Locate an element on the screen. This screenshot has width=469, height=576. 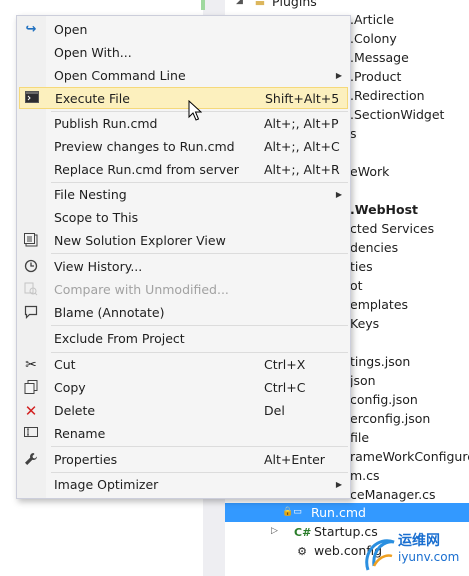
tree-item: ot is located at coordinates (356, 285).